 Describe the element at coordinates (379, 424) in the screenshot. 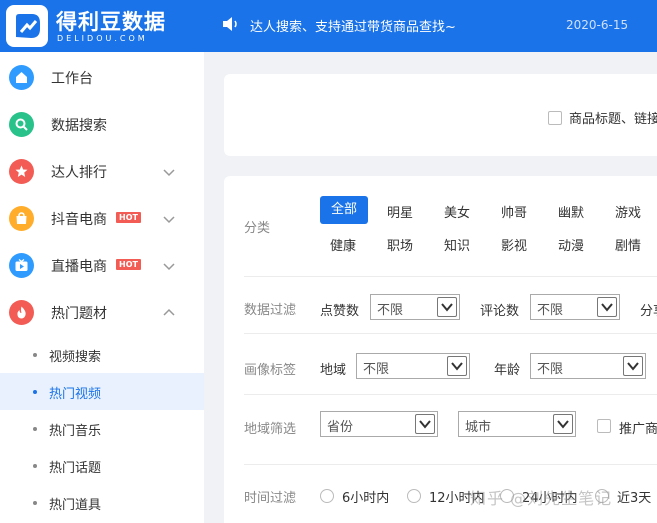

I see `province-select: 省份` at that location.